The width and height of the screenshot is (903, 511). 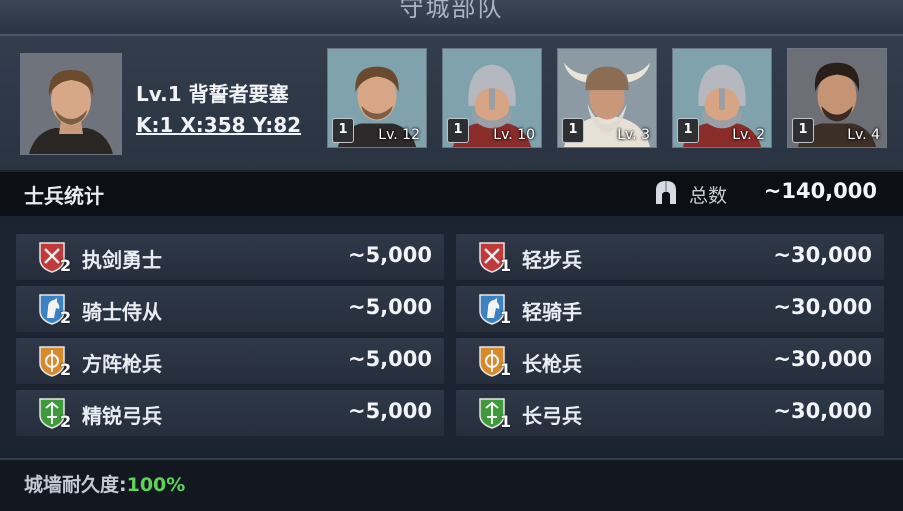 I want to click on commander-portrait-icon, so click(x=71, y=104).